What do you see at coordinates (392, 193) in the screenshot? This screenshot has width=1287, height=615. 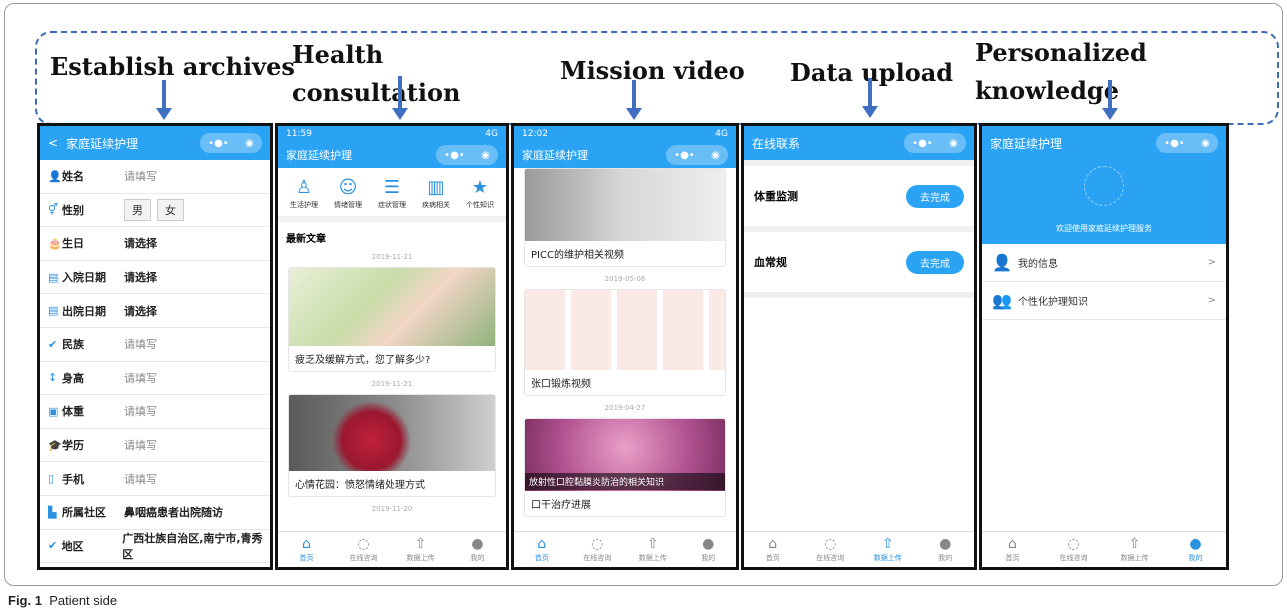 I see `quick-link: ☰ 症状管理` at bounding box center [392, 193].